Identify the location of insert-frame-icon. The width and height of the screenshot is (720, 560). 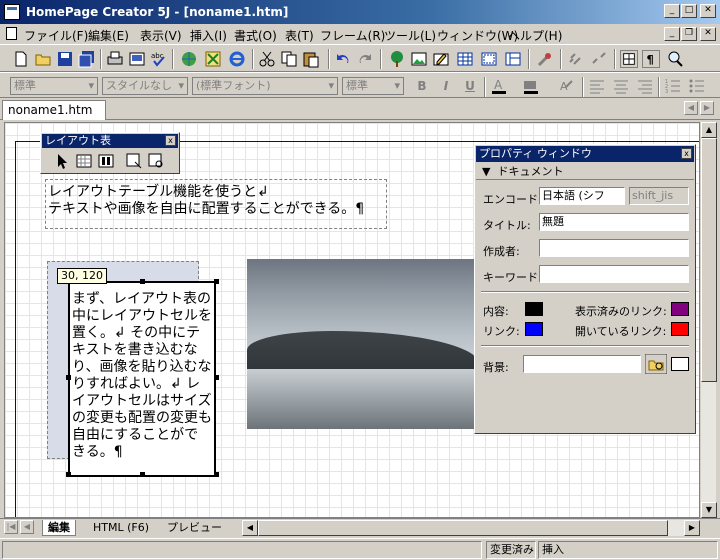
(513, 59).